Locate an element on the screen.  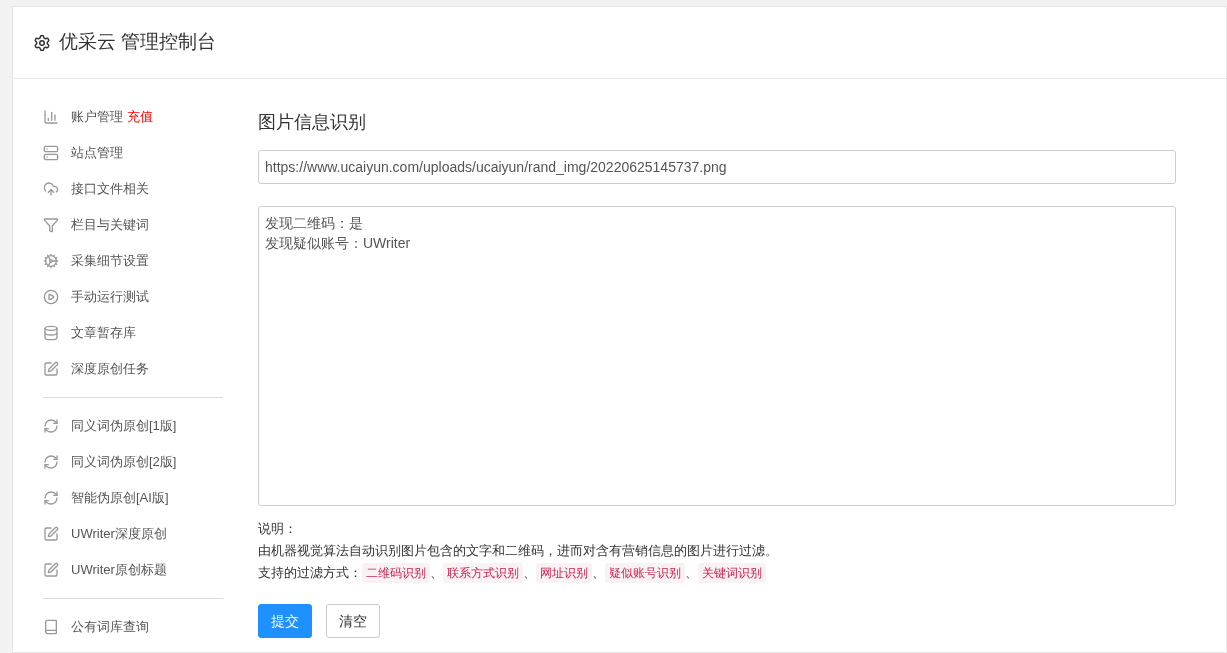
sidebar-item: 采集细节设置 is located at coordinates (96, 261).